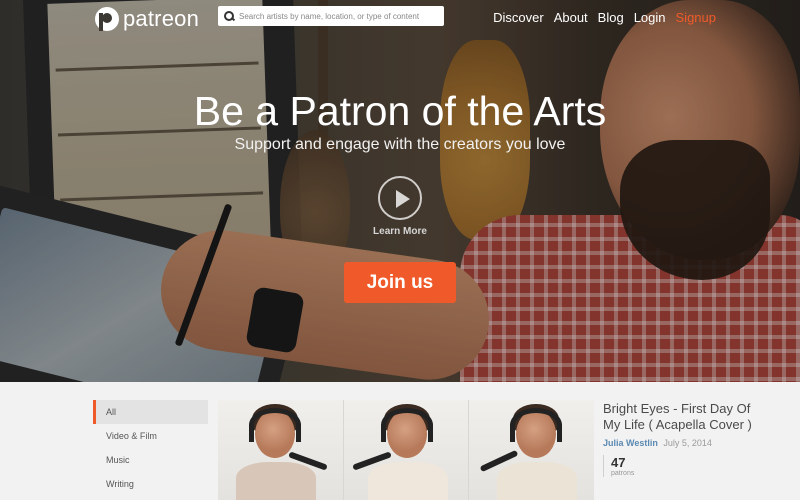  Describe the element at coordinates (696, 17) in the screenshot. I see `nav-signup-link: Signup` at that location.